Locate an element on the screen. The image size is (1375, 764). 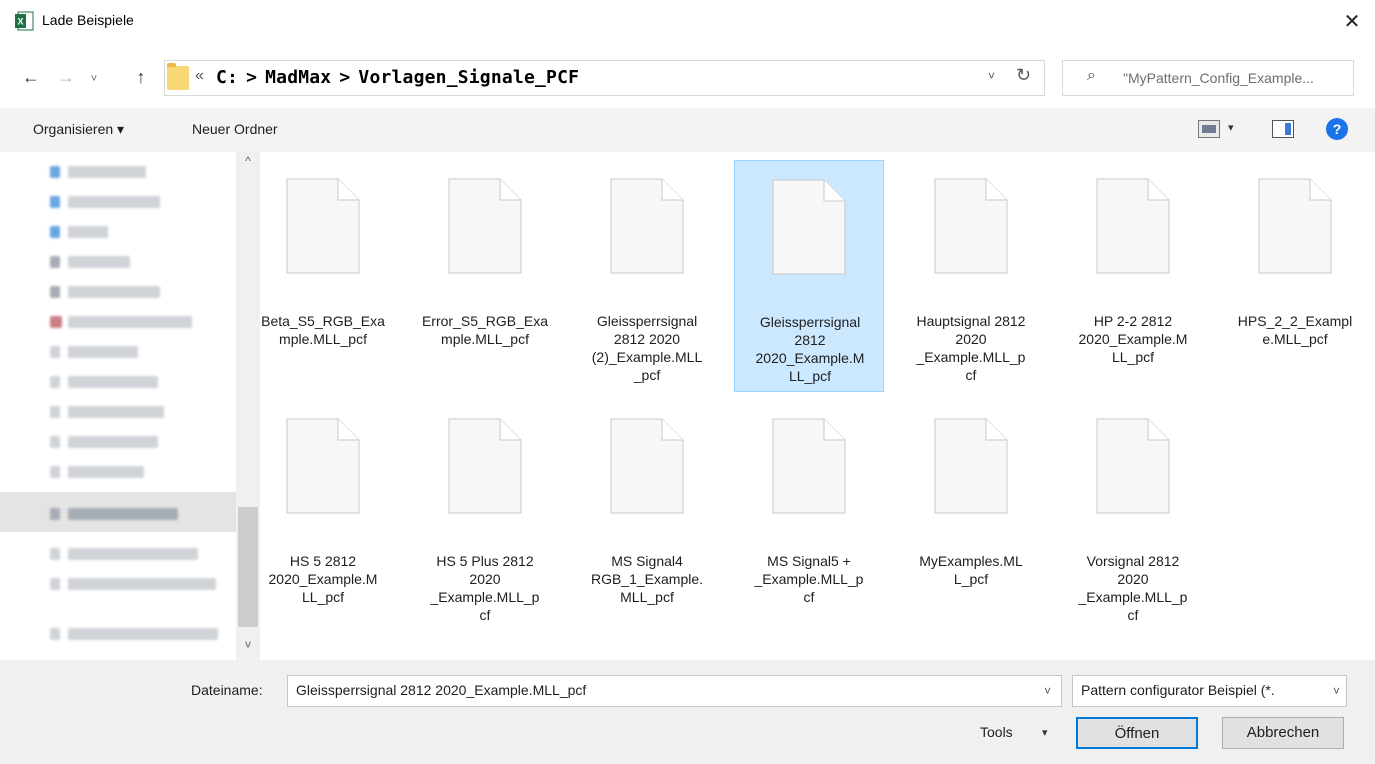
breadcrumb-item-madmax: MadMax is located at coordinates (298, 77).